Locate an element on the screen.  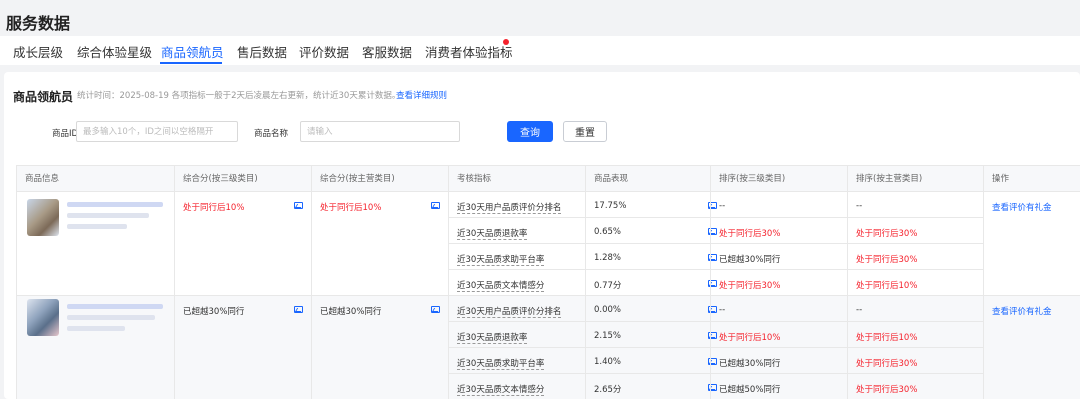
rules-link: 查看详细规则 is located at coordinates (421, 95).